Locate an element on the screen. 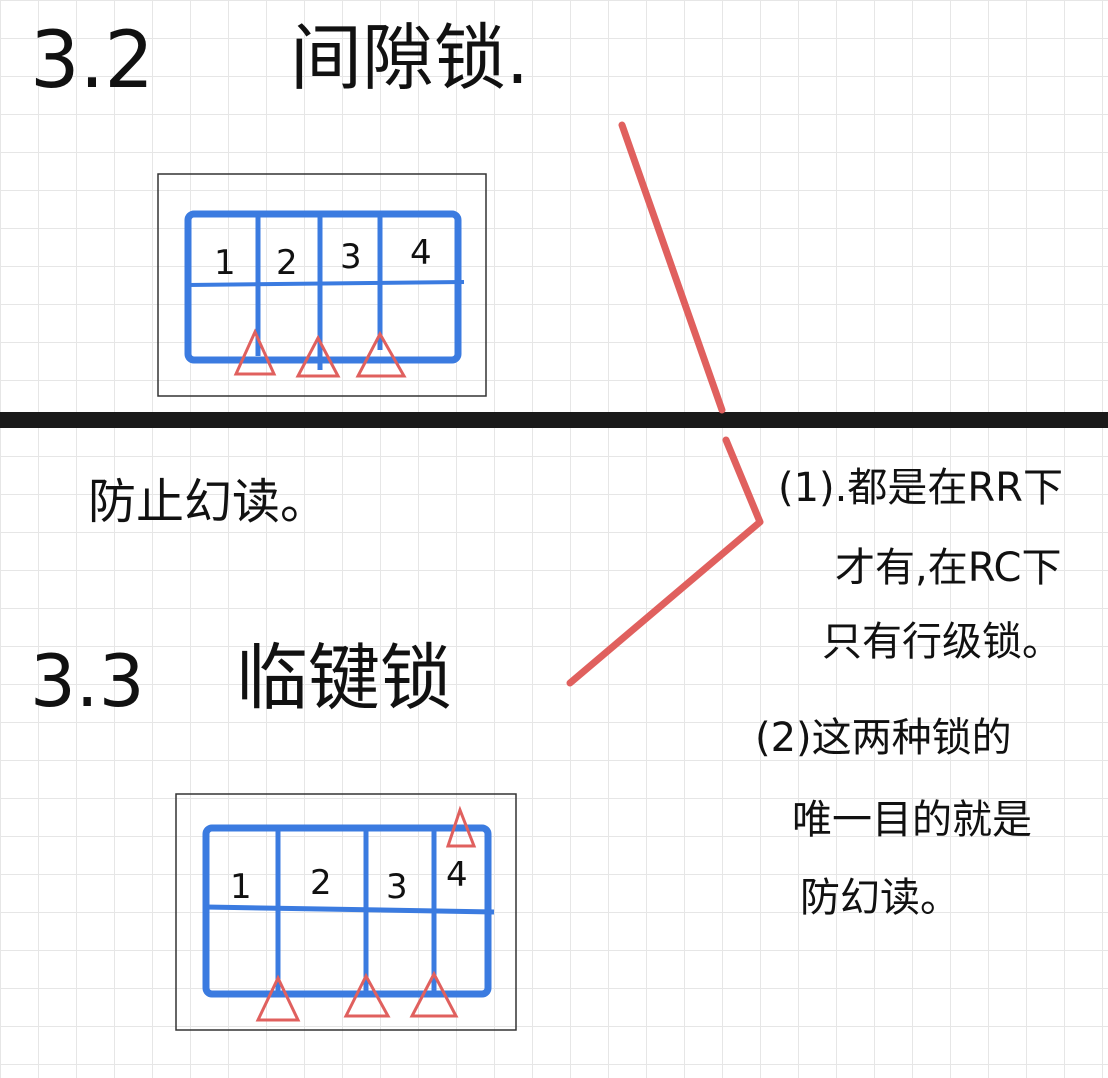 The height and width of the screenshot is (1078, 1108). connector-line is located at coordinates (672, 267).